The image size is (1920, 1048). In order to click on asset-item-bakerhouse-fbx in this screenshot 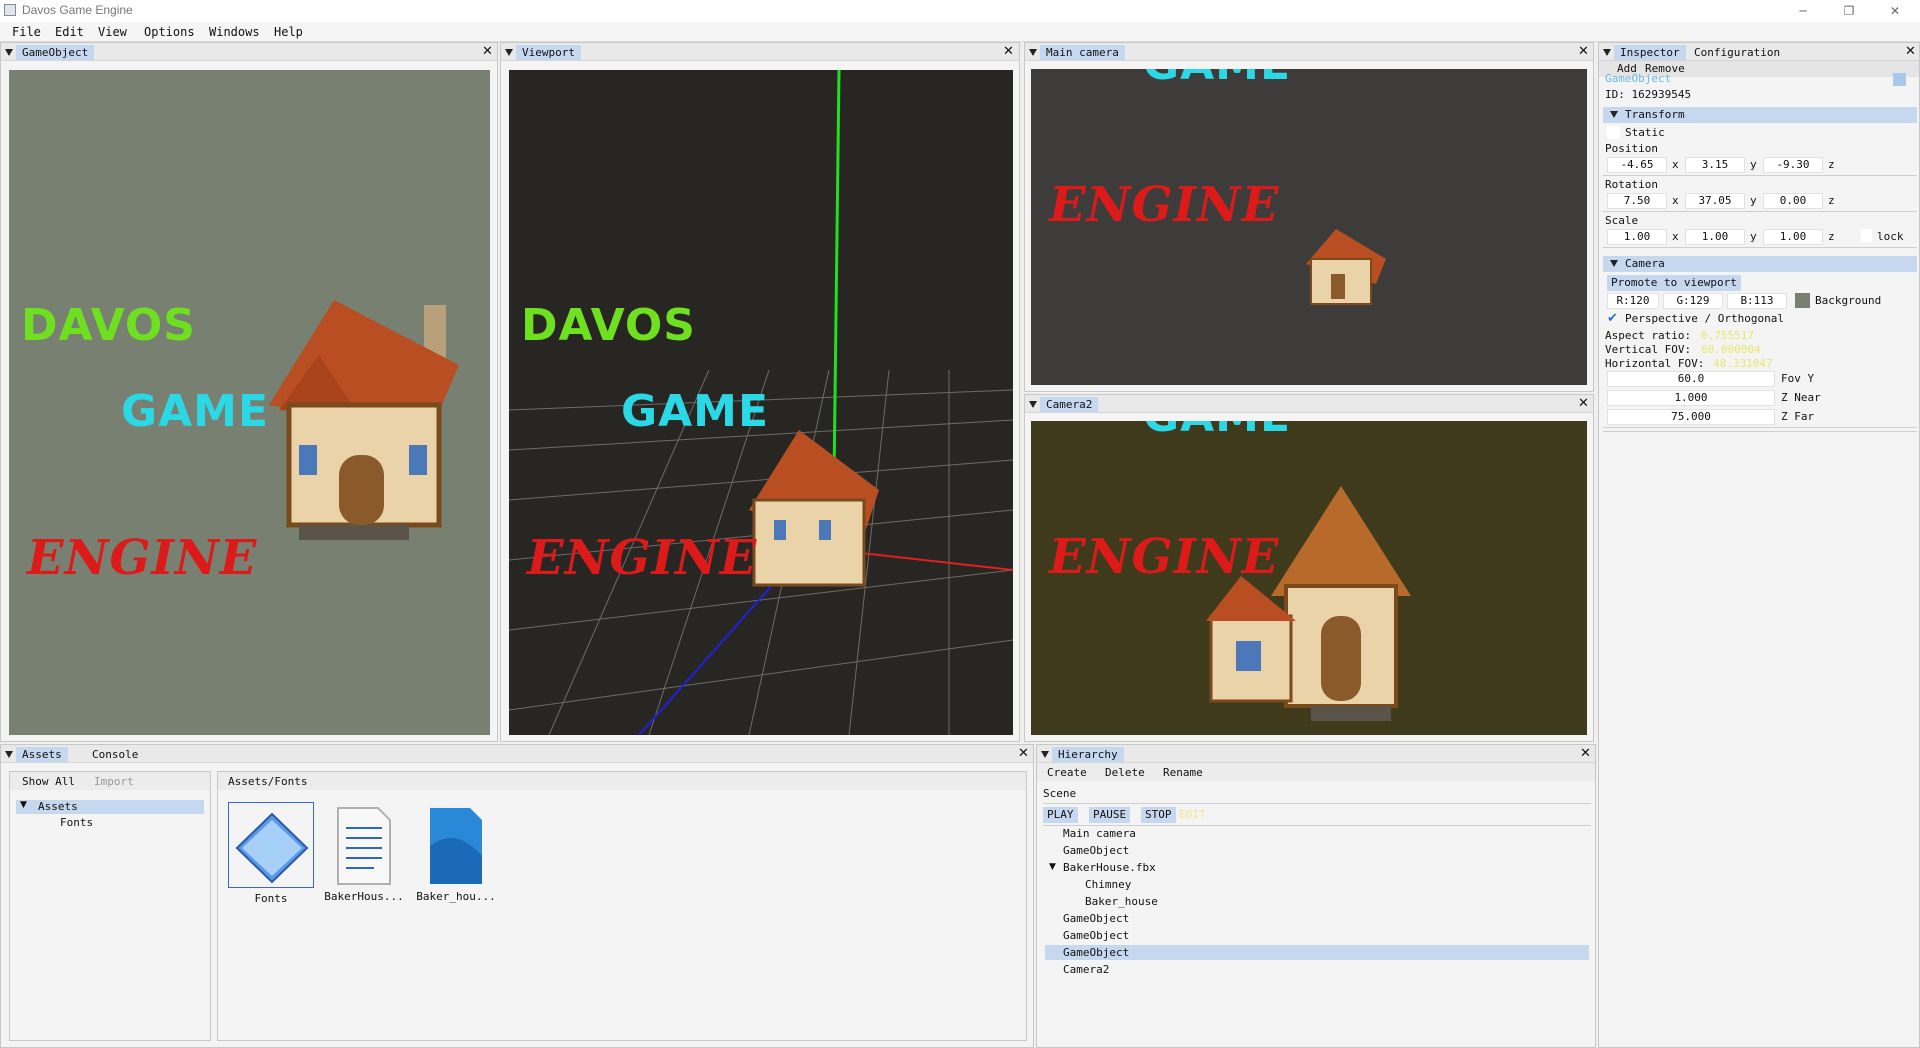, I will do `click(364, 845)`.